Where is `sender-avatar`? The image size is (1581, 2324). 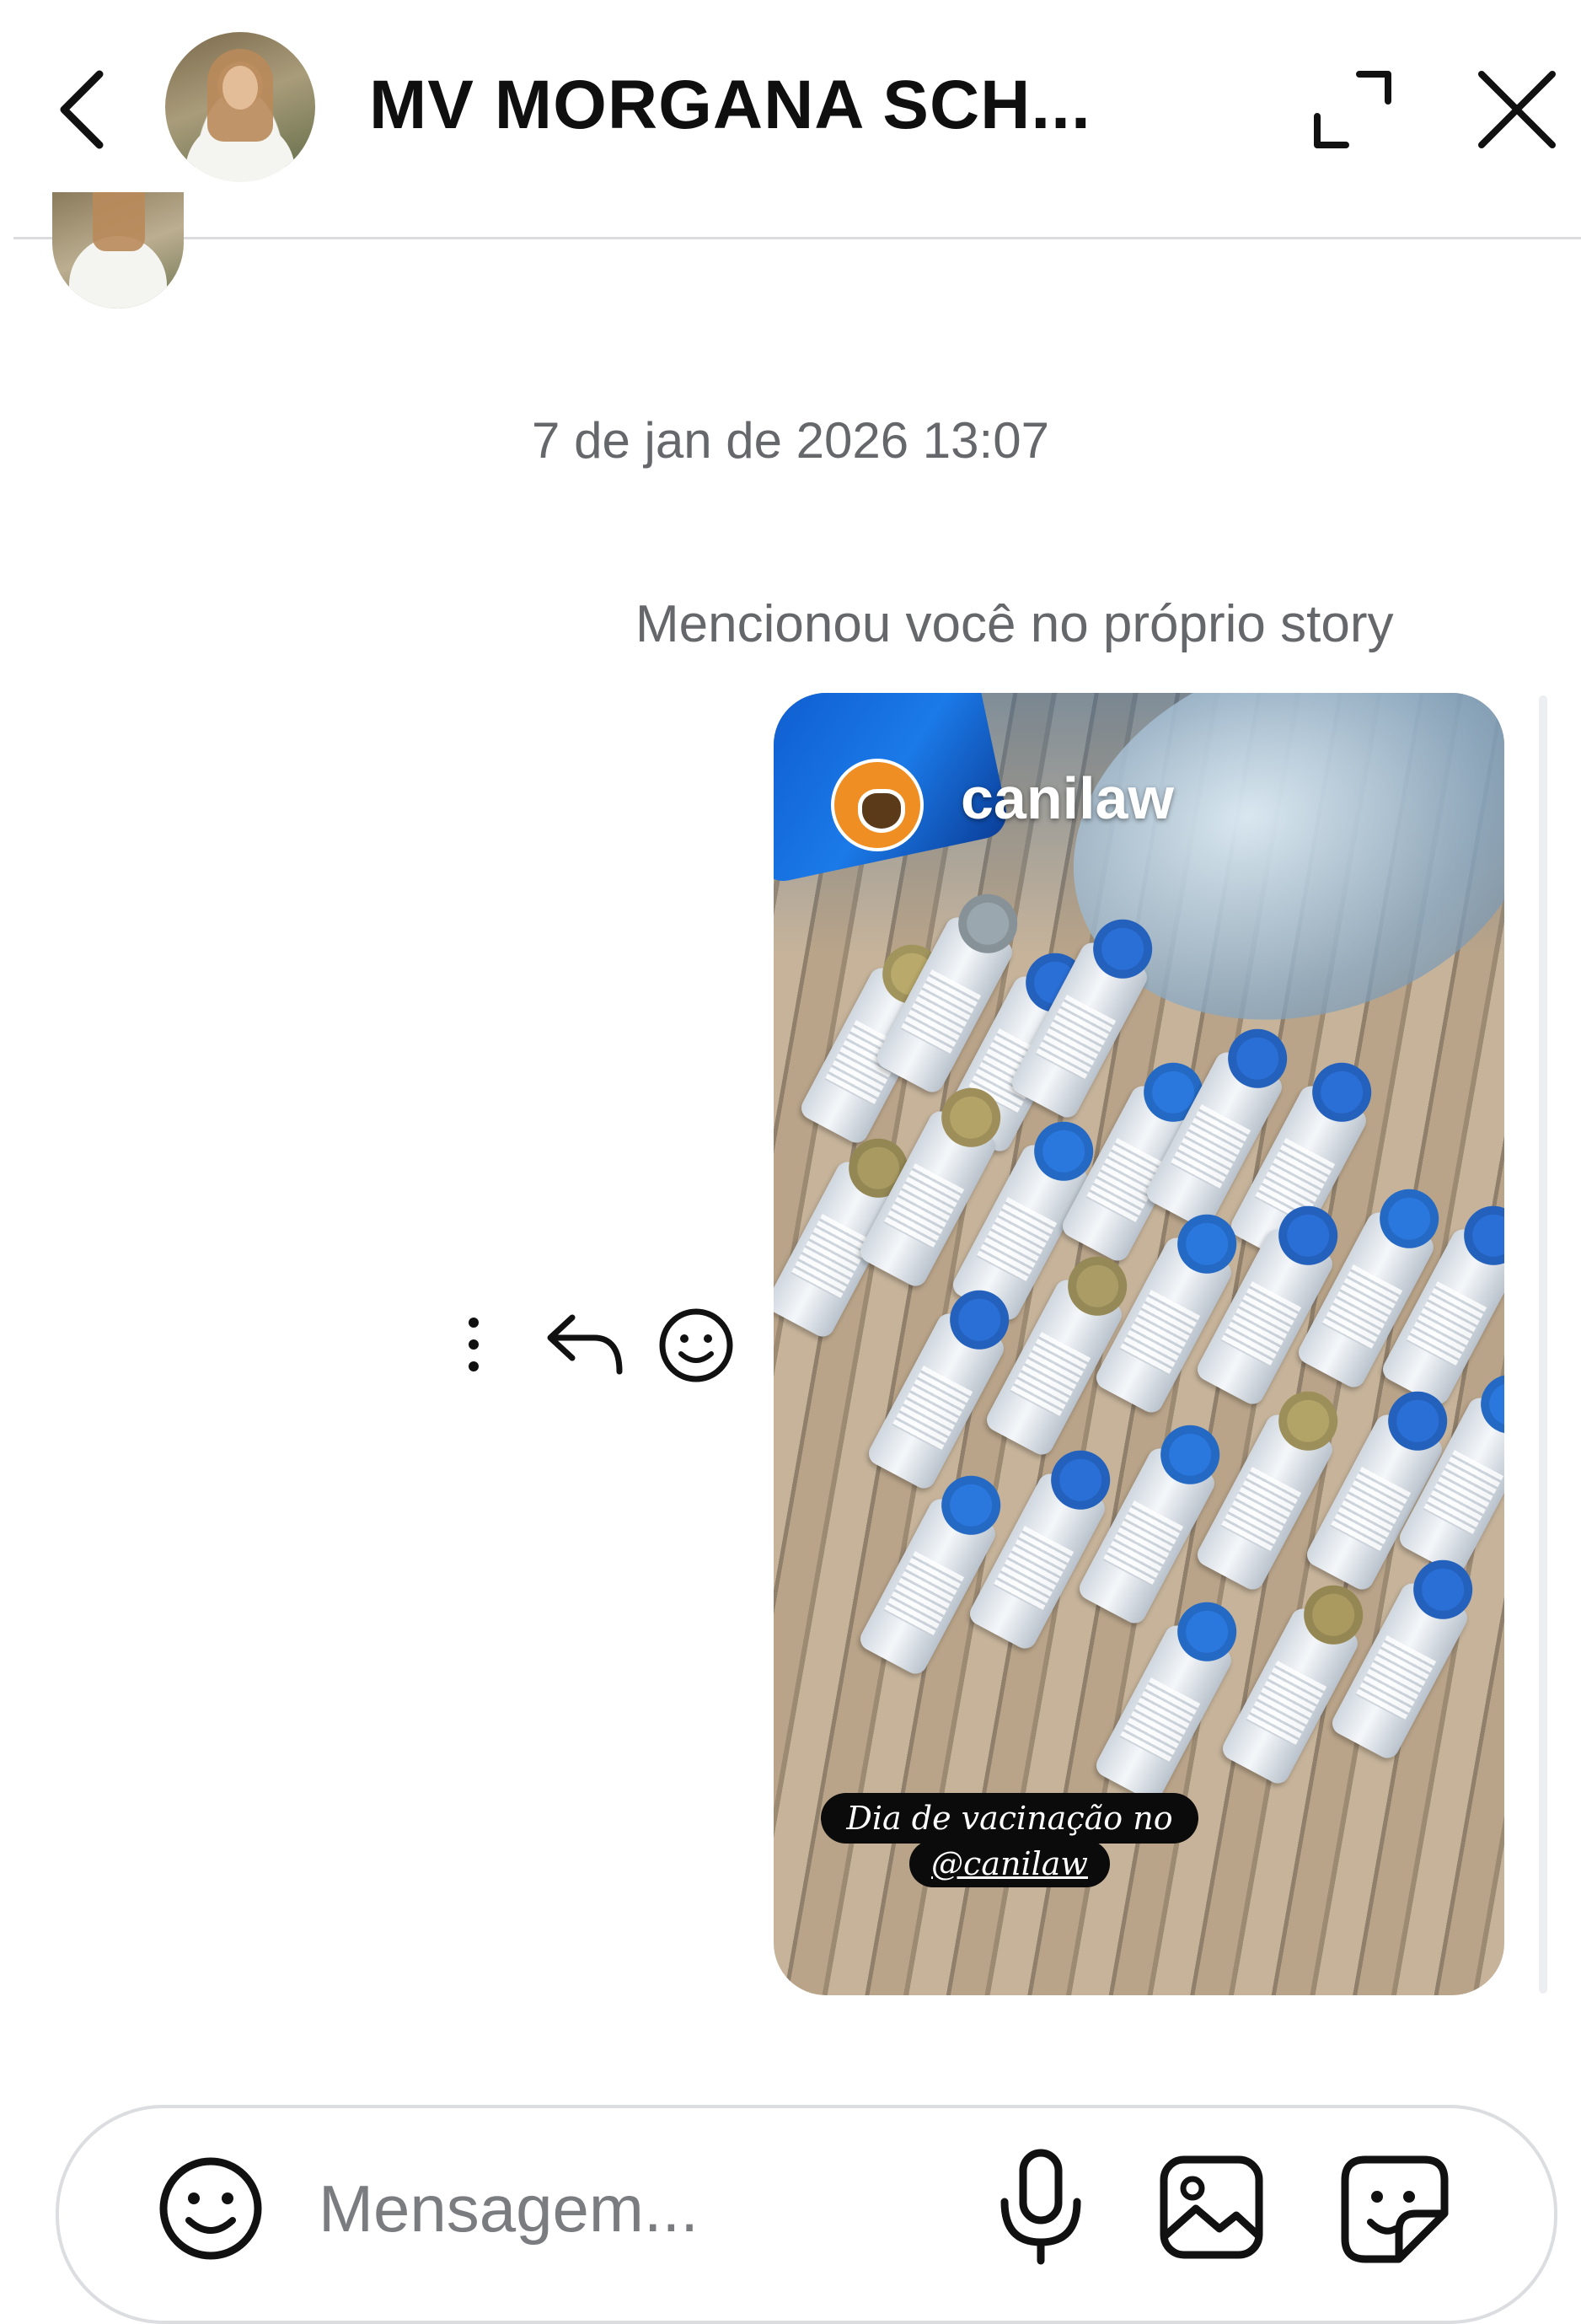
sender-avatar is located at coordinates (118, 250).